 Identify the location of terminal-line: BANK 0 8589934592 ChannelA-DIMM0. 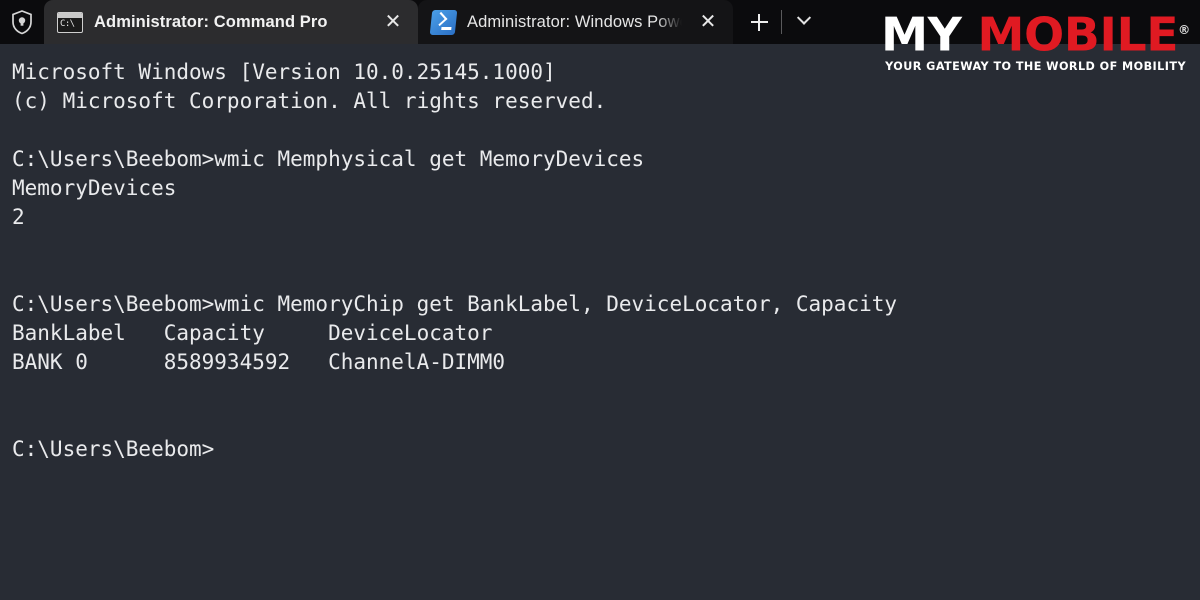
(259, 362).